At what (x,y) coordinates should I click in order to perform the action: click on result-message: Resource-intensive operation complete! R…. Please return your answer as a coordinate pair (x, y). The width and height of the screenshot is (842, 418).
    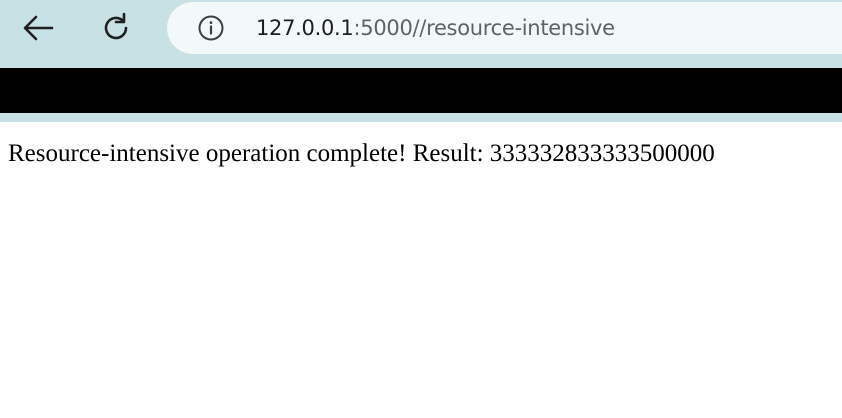
    Looking at the image, I should click on (361, 153).